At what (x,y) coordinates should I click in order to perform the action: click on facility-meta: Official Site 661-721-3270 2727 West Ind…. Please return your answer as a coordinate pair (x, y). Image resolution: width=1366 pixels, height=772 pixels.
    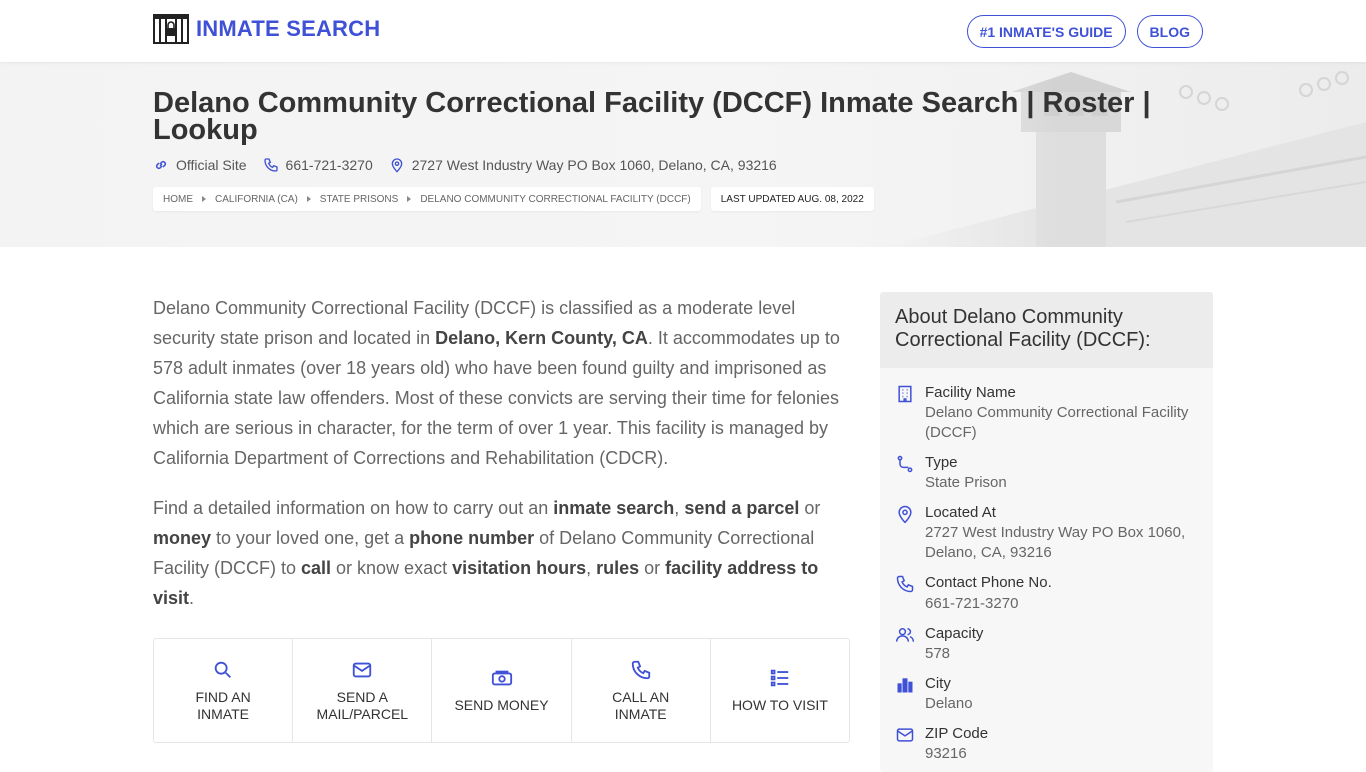
    Looking at the image, I should click on (473, 165).